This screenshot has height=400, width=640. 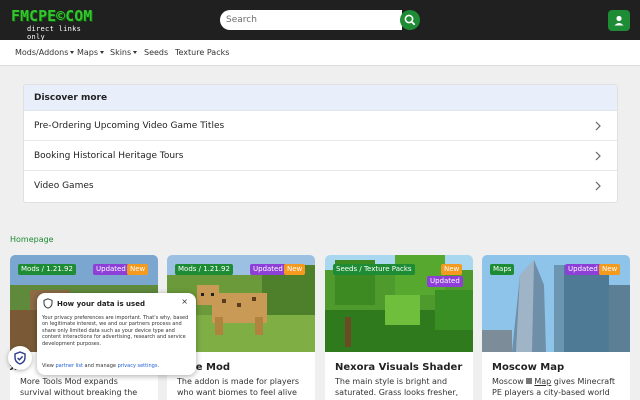 What do you see at coordinates (100, 366) in the screenshot?
I see `consent-foot-text: and manage` at bounding box center [100, 366].